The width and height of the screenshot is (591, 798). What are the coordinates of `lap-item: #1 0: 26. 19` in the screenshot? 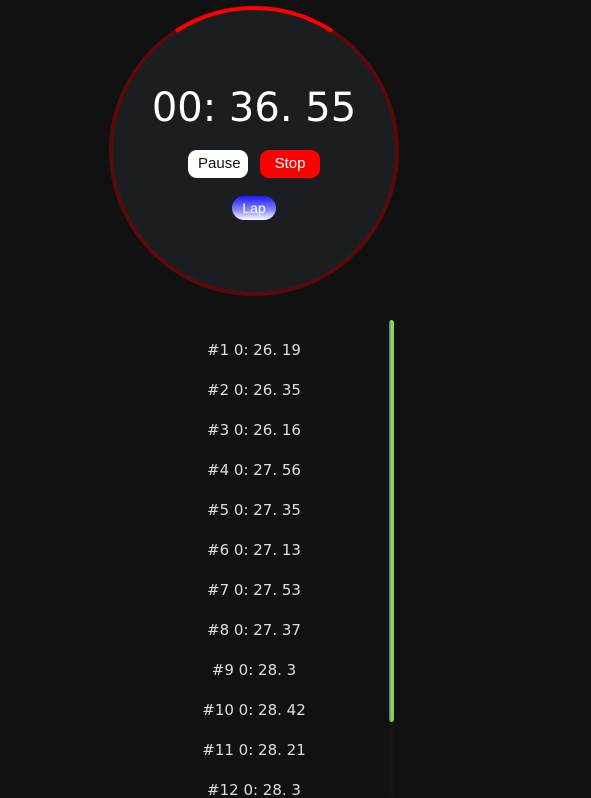 It's located at (254, 350).